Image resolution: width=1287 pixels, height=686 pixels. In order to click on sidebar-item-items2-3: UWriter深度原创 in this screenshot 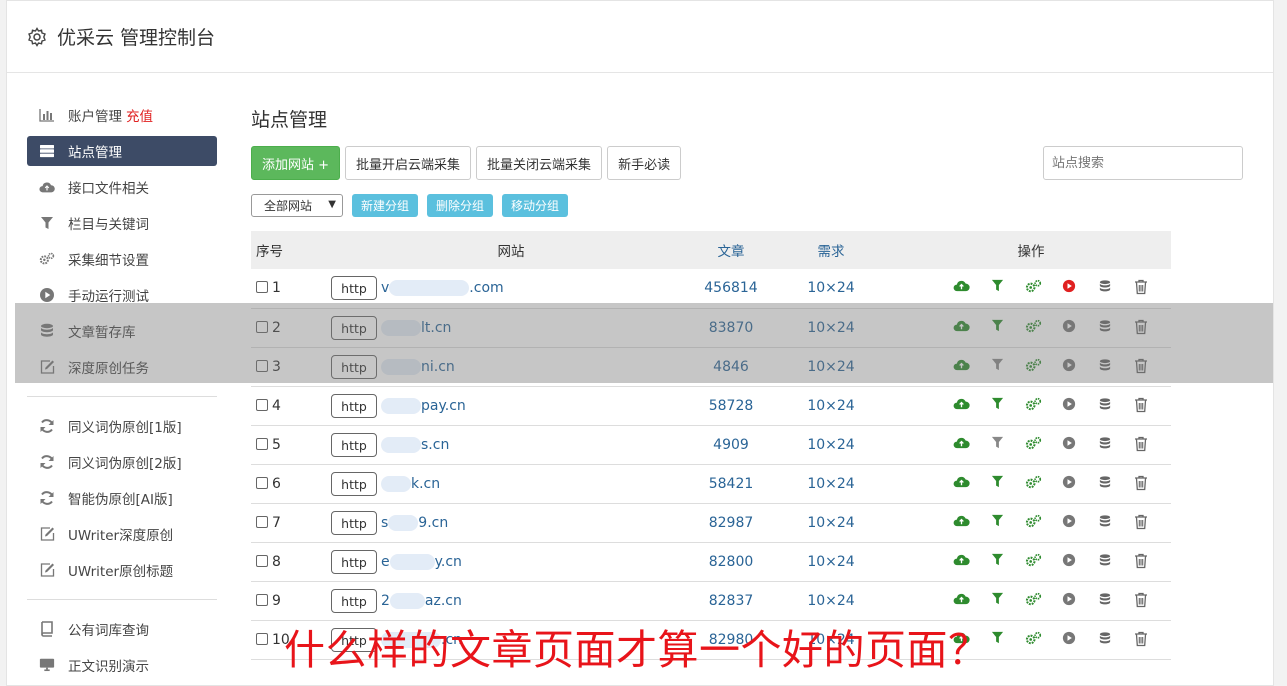, I will do `click(122, 534)`.